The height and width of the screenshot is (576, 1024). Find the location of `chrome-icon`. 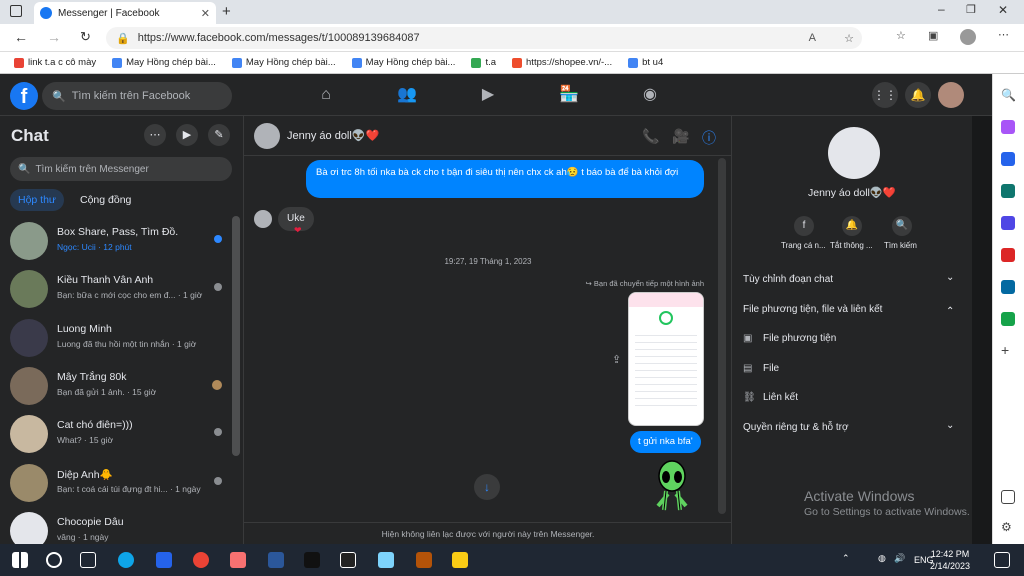

chrome-icon is located at coordinates (201, 560).